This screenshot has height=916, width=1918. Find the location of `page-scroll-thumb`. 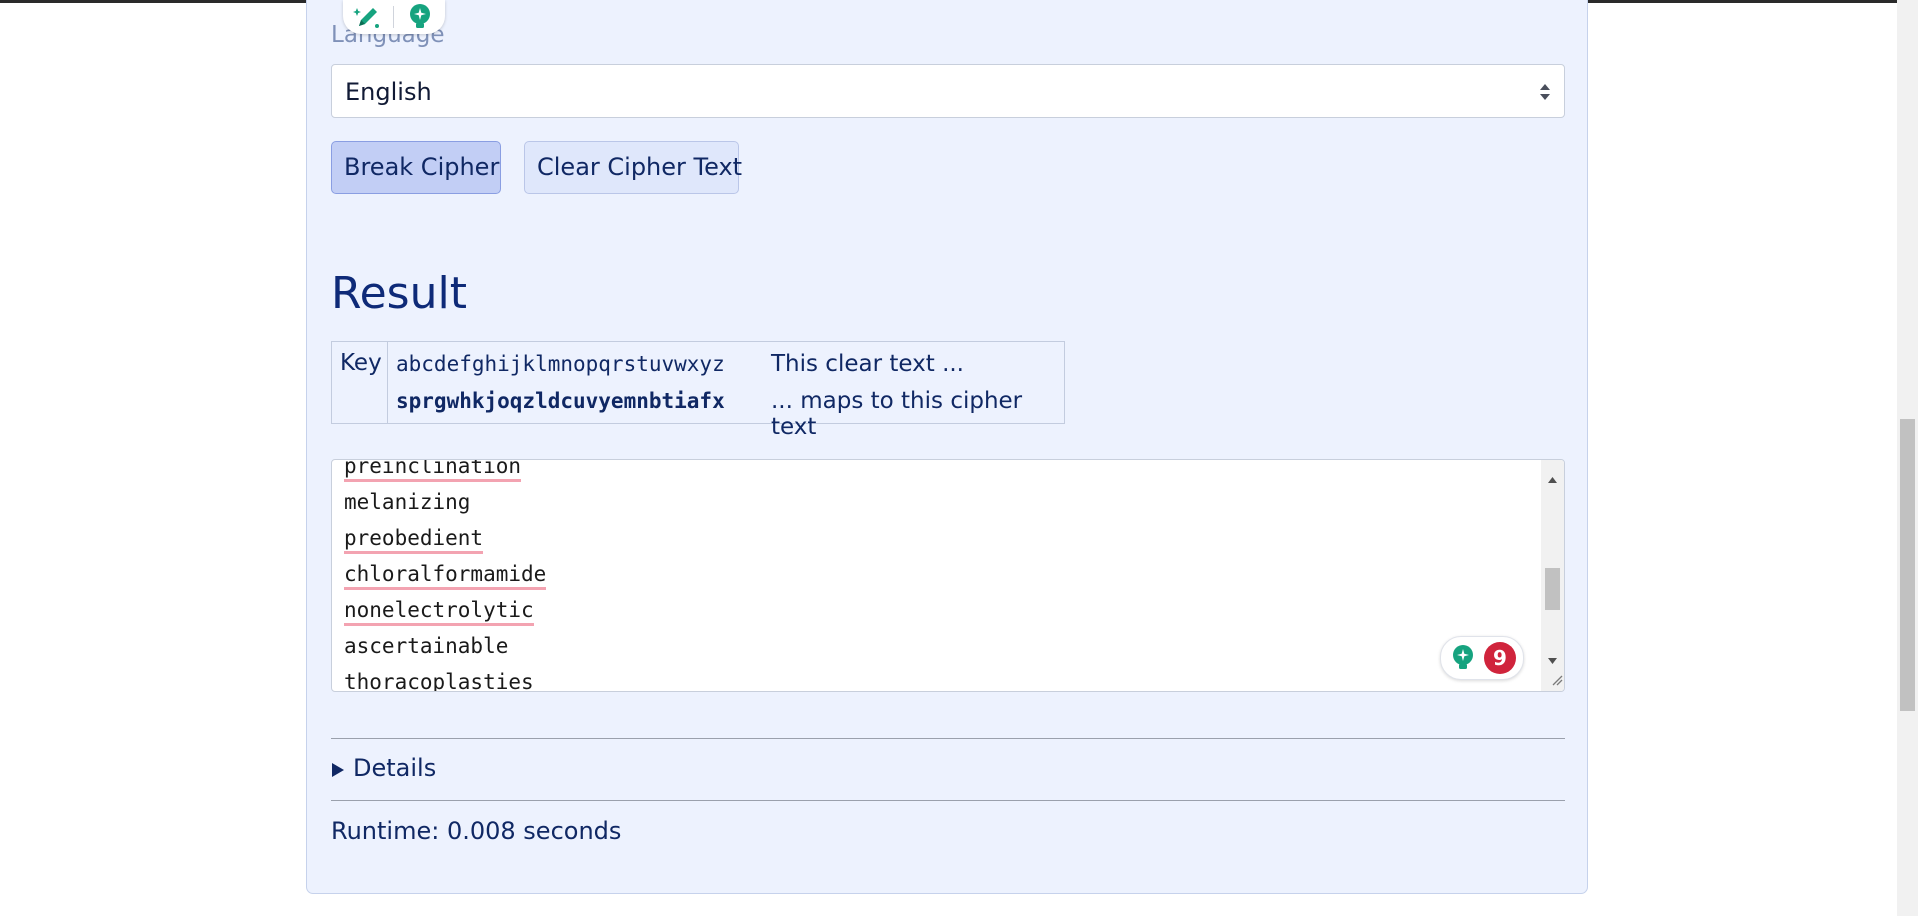

page-scroll-thumb is located at coordinates (1907, 565).